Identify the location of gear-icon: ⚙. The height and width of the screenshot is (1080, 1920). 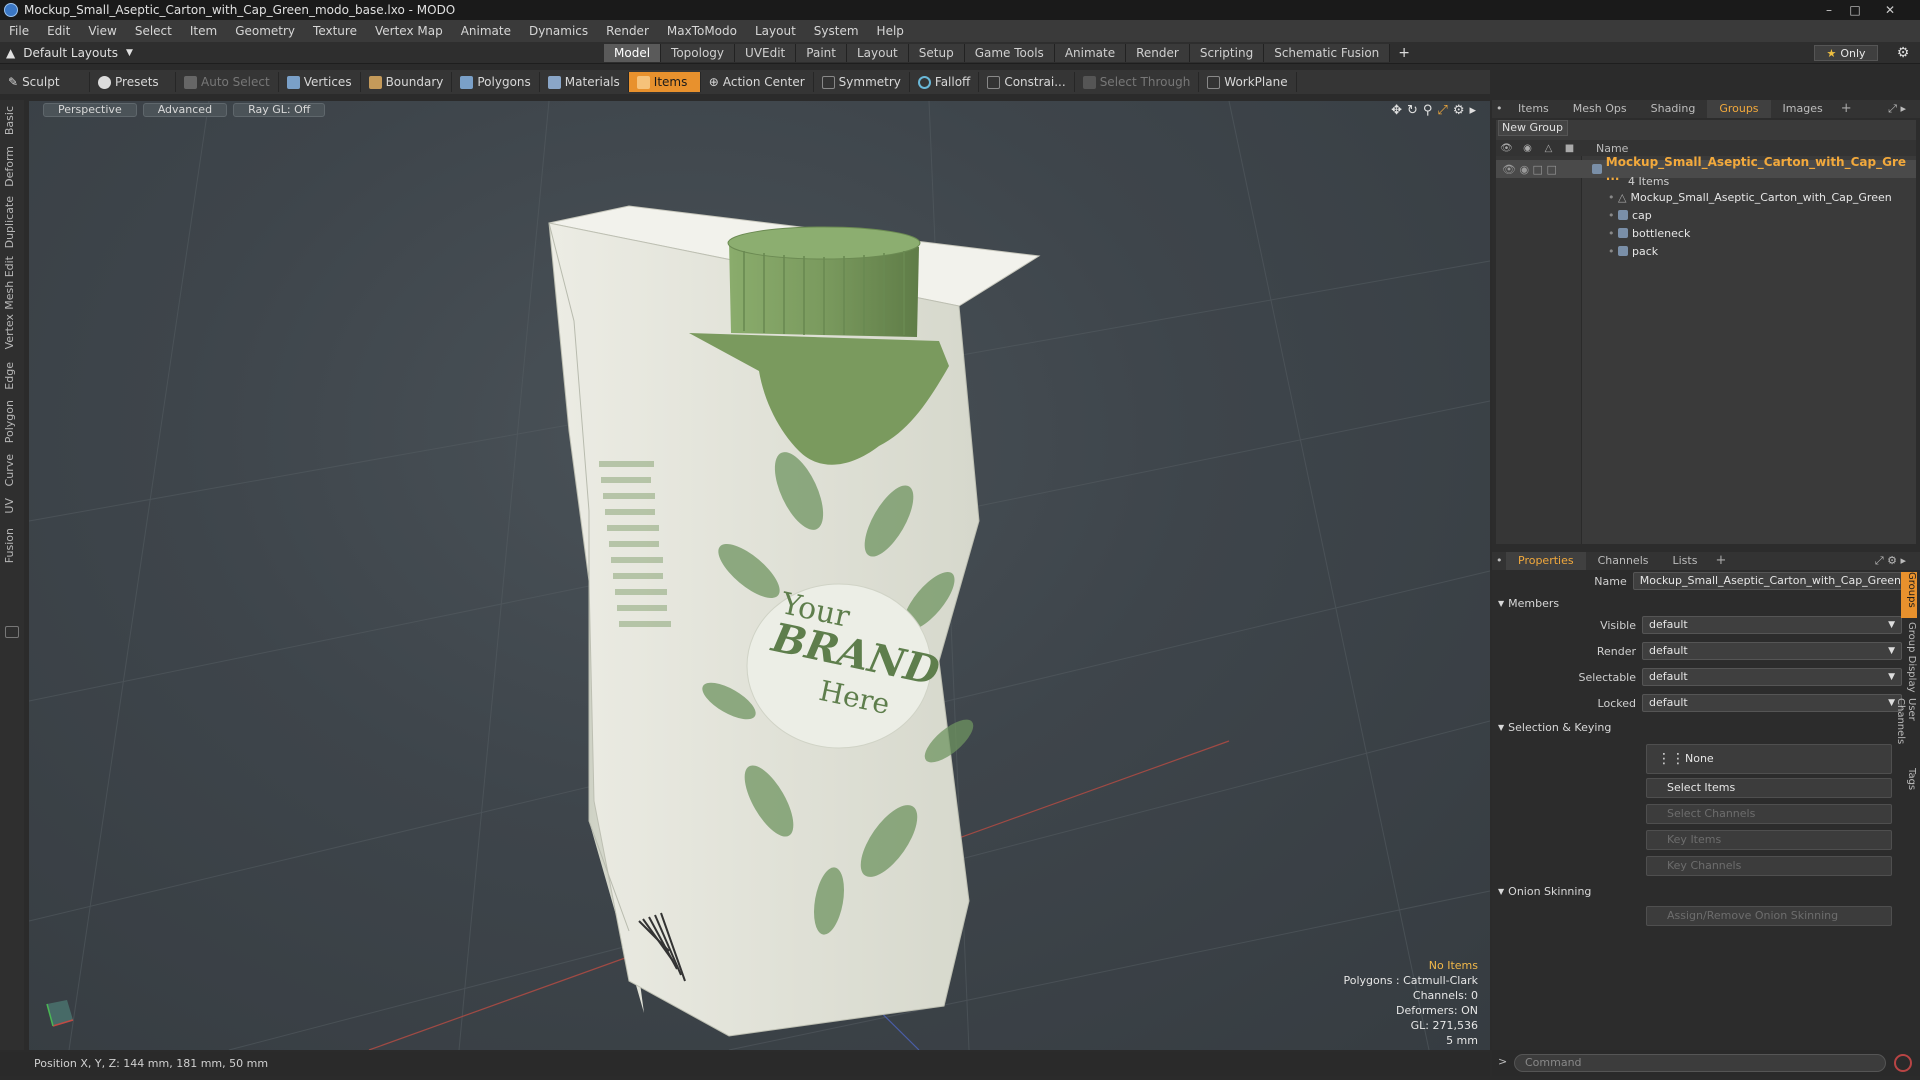
(1903, 53).